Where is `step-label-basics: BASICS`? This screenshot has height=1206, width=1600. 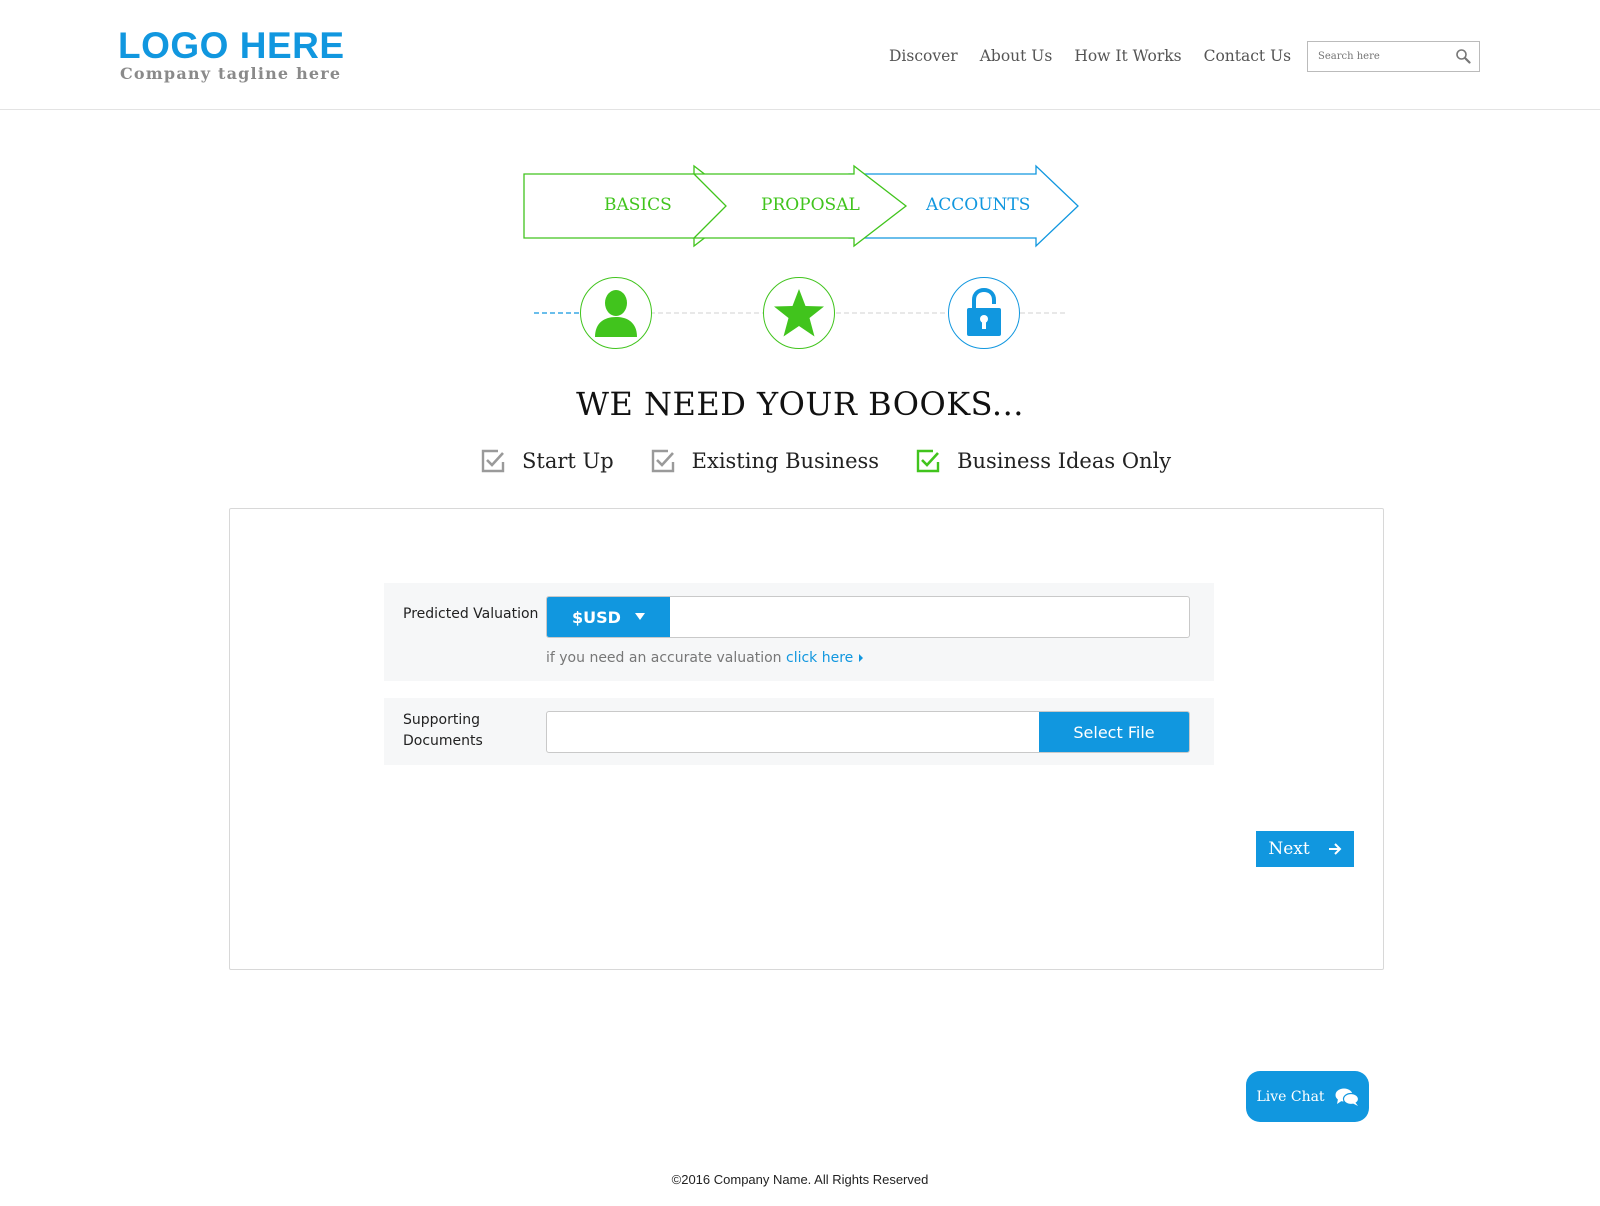 step-label-basics: BASICS is located at coordinates (638, 205).